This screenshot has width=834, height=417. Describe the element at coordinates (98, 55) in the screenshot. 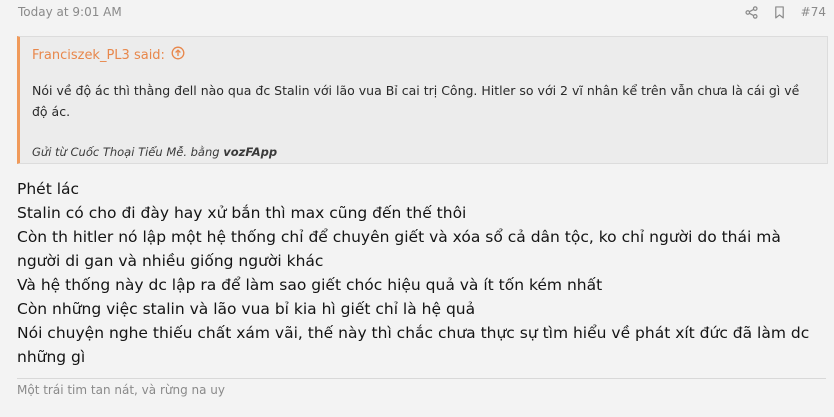

I see `quote-author-said: Franciszek_PL3 said:` at that location.